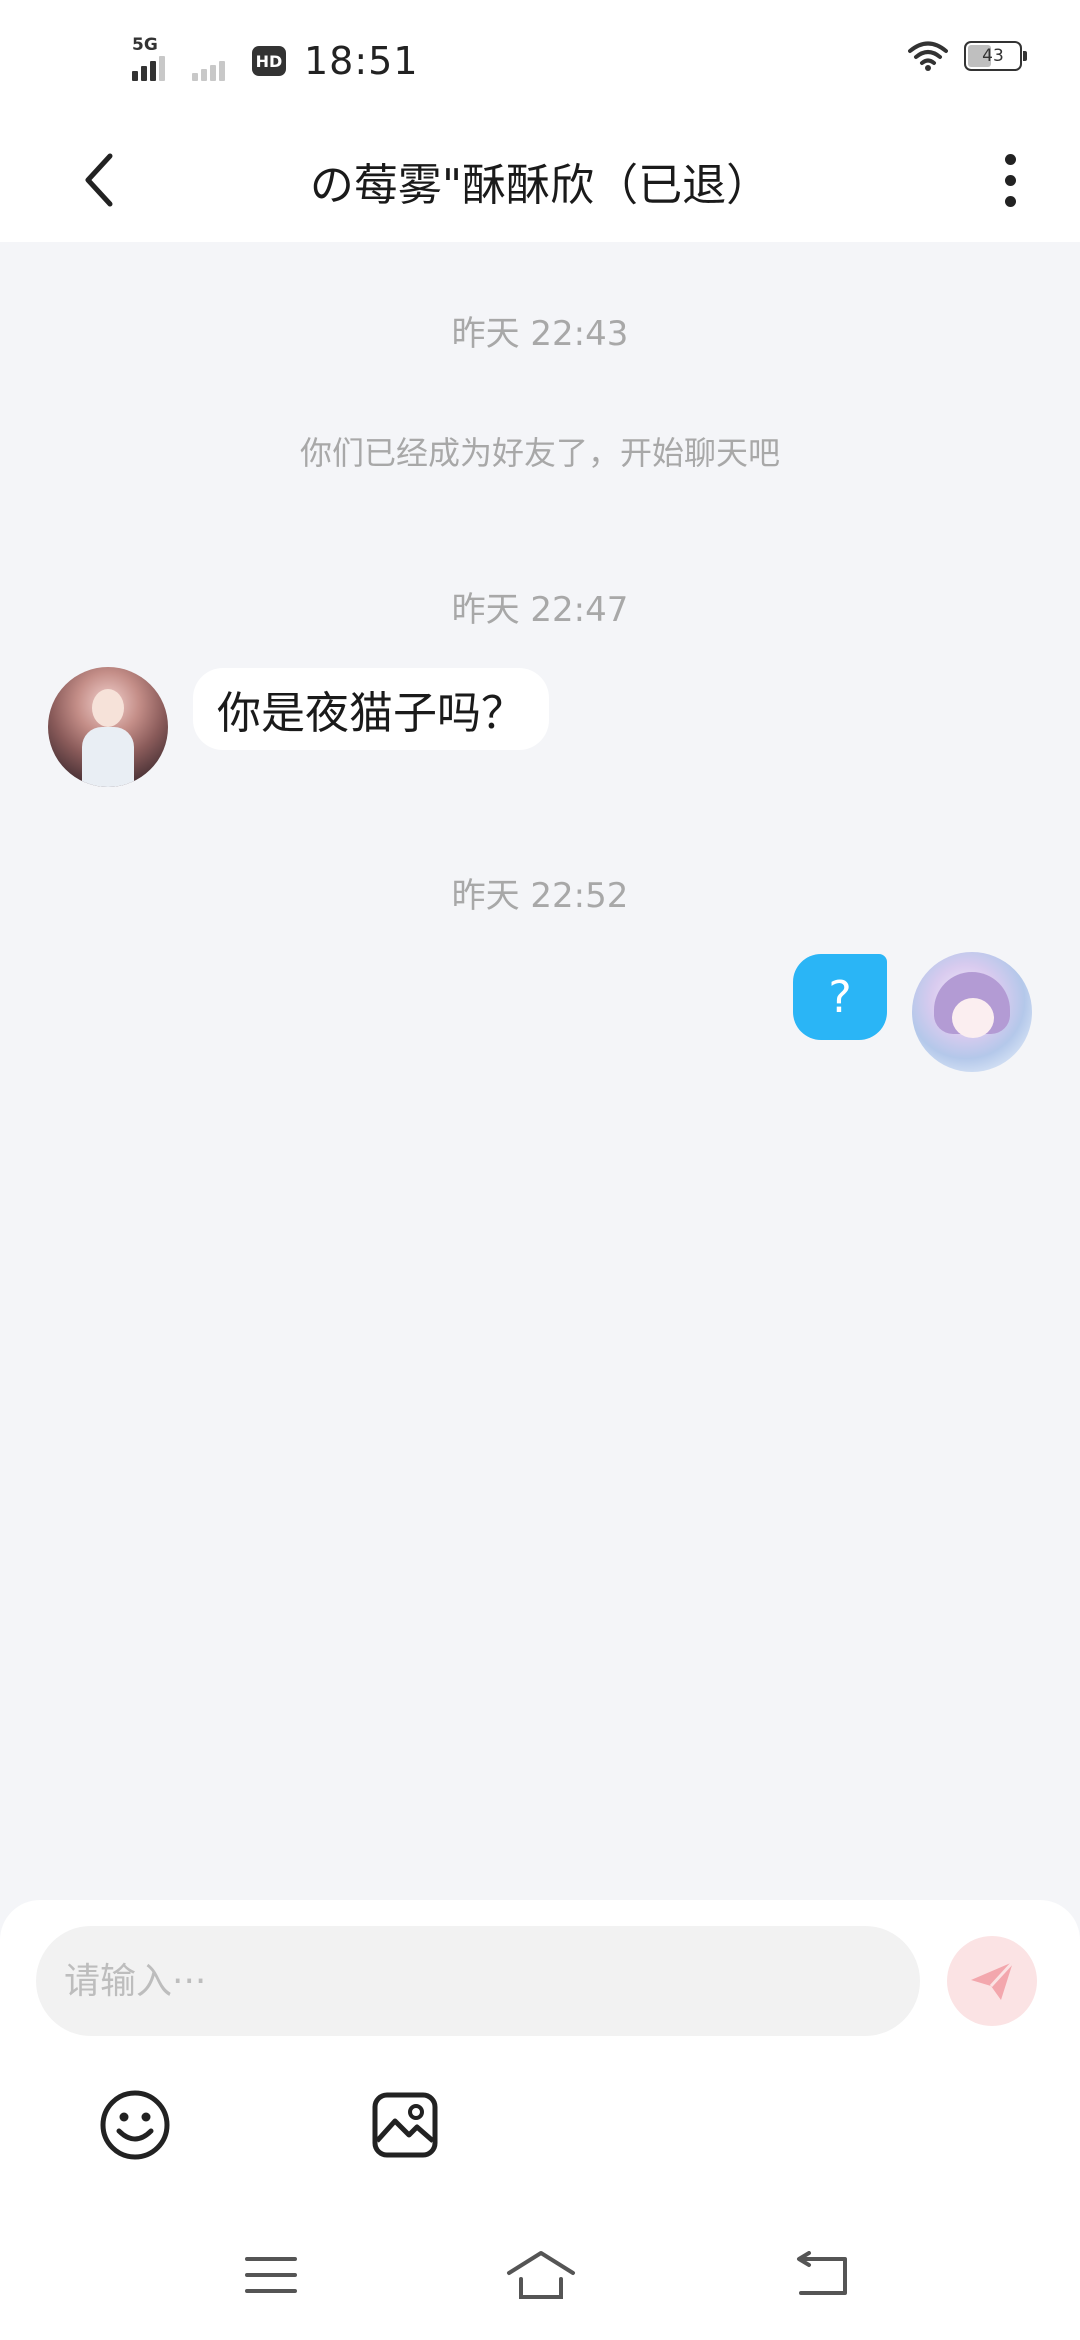  I want to click on more-vertical-icon, so click(1010, 180).